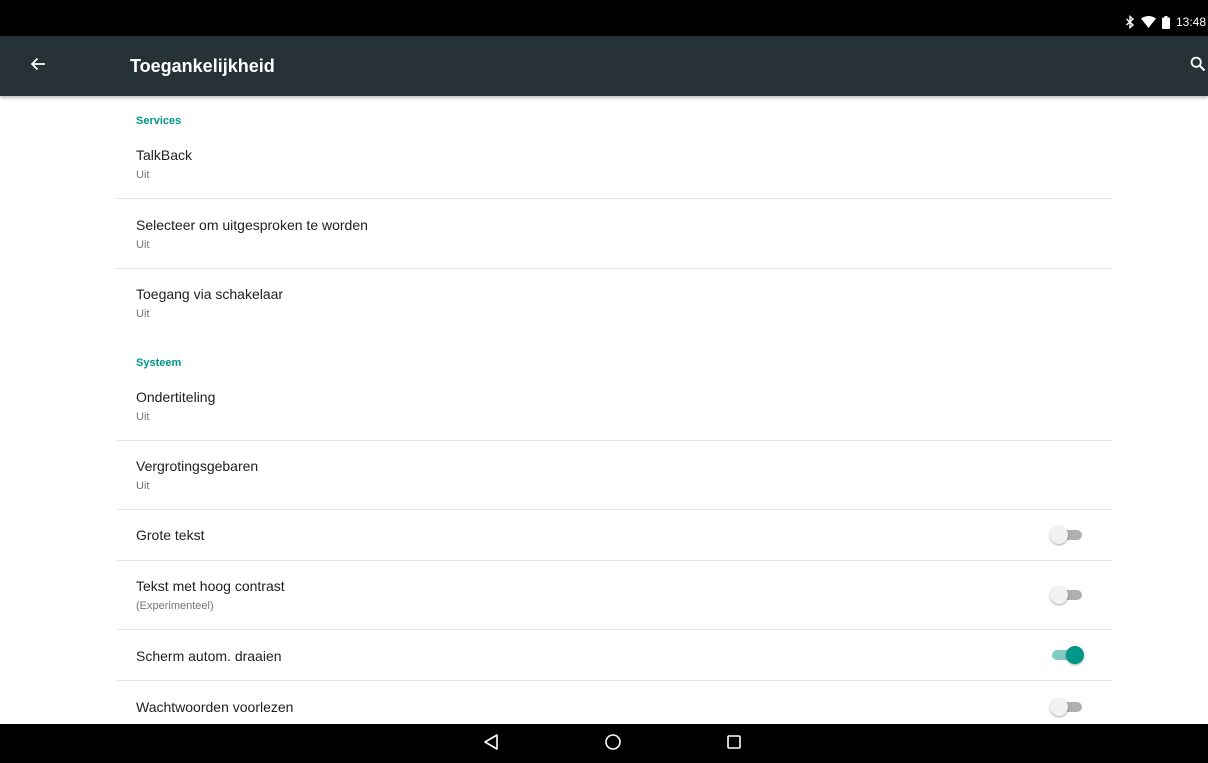 The height and width of the screenshot is (763, 1208). I want to click on pref-title: Vergrotingsgebaren, so click(197, 466).